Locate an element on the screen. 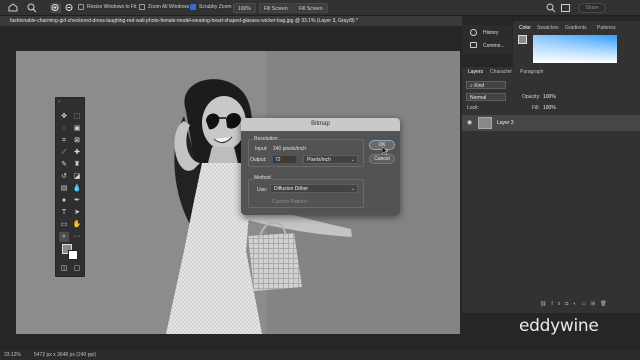  scrubby-zoom-checkbox is located at coordinates (193, 7).